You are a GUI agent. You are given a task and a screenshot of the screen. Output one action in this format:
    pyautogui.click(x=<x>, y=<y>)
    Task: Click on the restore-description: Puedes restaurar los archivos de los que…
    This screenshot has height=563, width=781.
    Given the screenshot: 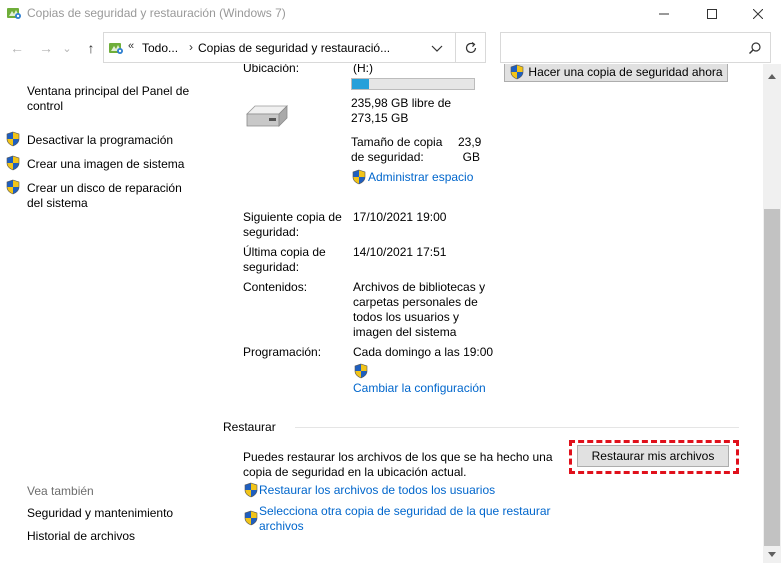 What is the action you would take?
    pyautogui.click(x=398, y=464)
    